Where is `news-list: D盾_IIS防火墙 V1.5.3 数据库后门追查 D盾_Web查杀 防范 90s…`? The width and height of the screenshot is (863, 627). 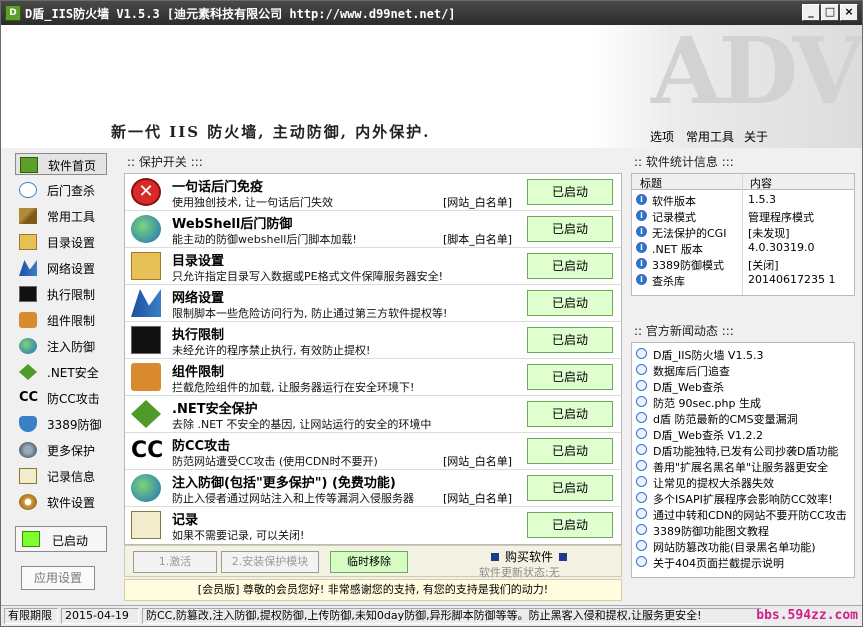
news-list: D盾_IIS防火墙 V1.5.3 数据库后门追查 D盾_Web查杀 防范 90s… is located at coordinates (743, 460).